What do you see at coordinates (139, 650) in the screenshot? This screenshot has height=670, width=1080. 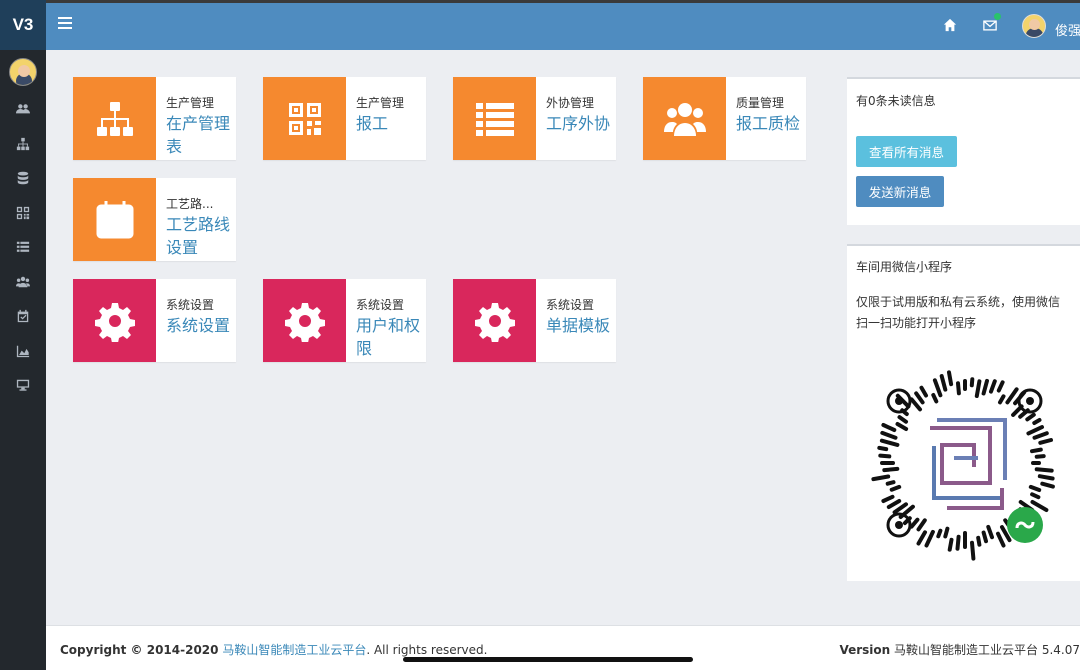 I see `copyright-prefix: Copyright © 2014-2020` at bounding box center [139, 650].